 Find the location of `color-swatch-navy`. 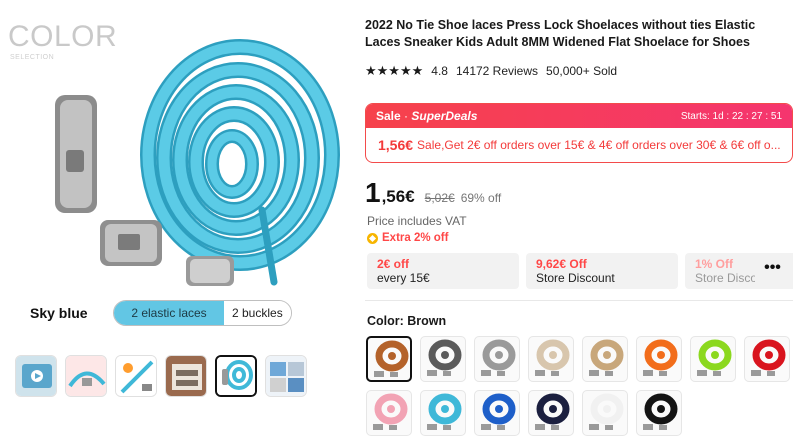

color-swatch-navy is located at coordinates (551, 413).